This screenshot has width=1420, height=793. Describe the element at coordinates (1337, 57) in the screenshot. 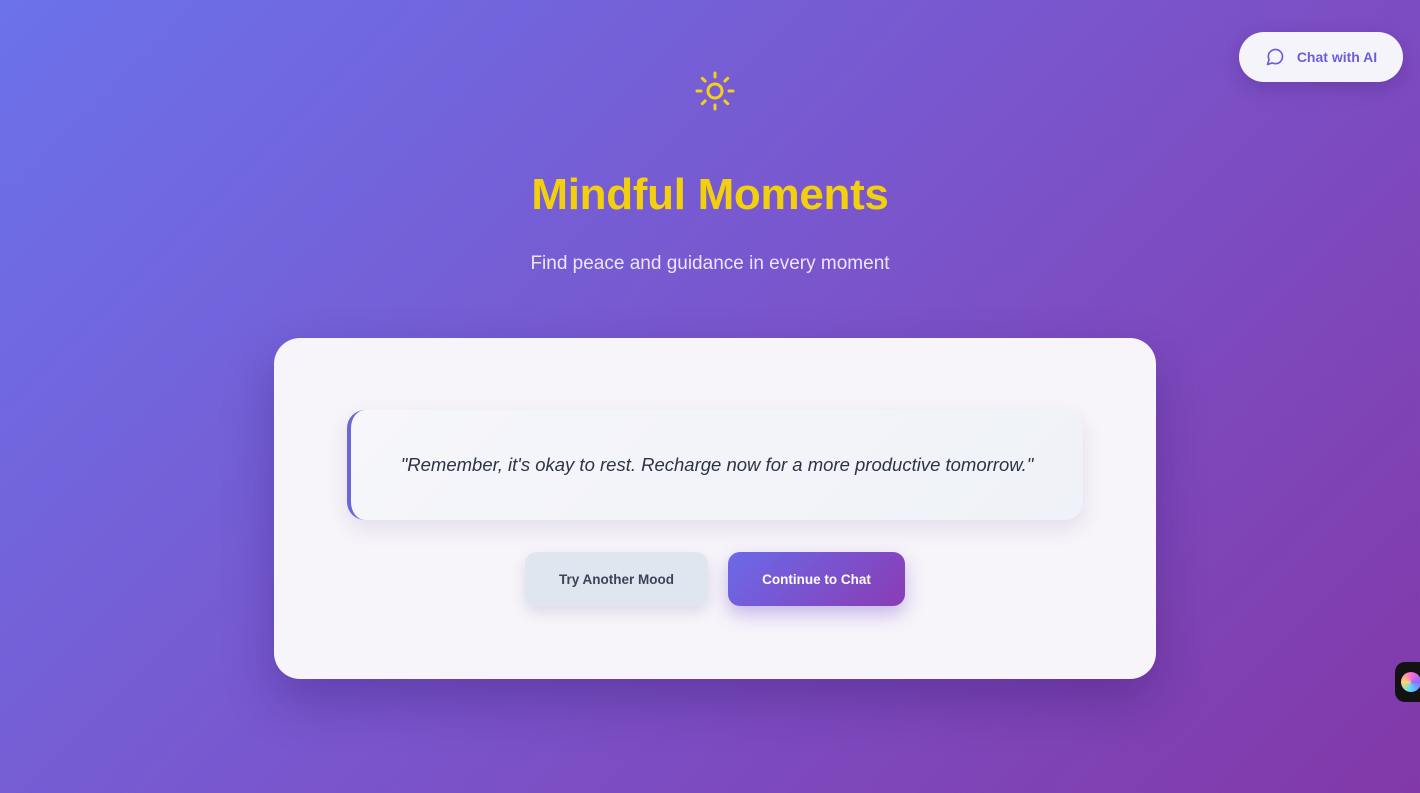

I see `chat-with-ai-label: Chat with AI` at that location.